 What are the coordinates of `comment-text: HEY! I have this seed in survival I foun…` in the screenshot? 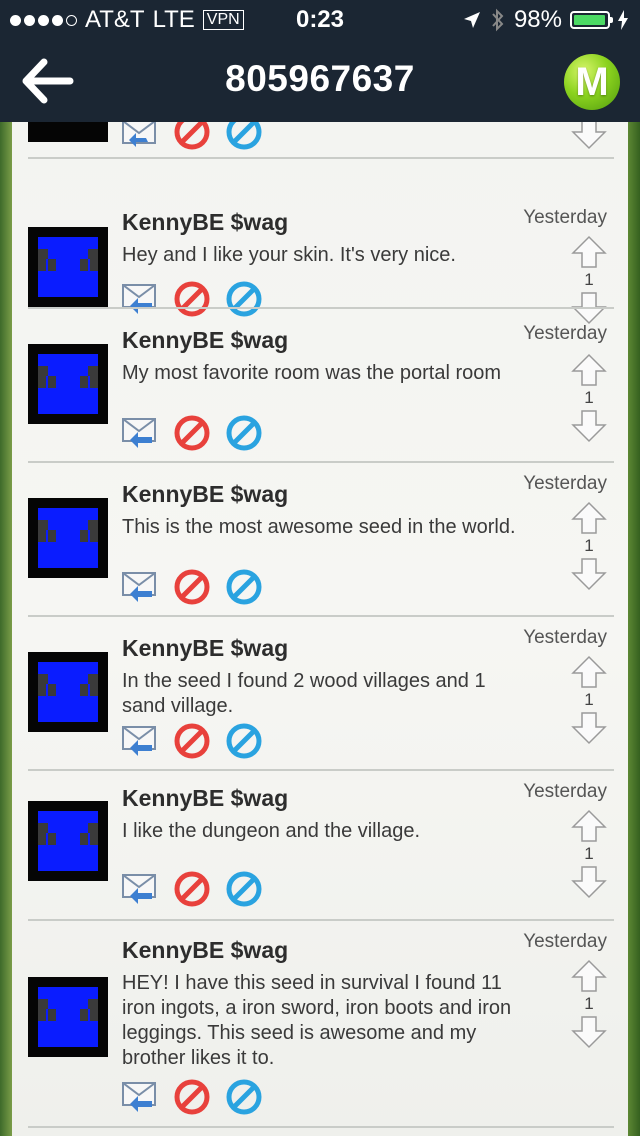 It's located at (317, 1020).